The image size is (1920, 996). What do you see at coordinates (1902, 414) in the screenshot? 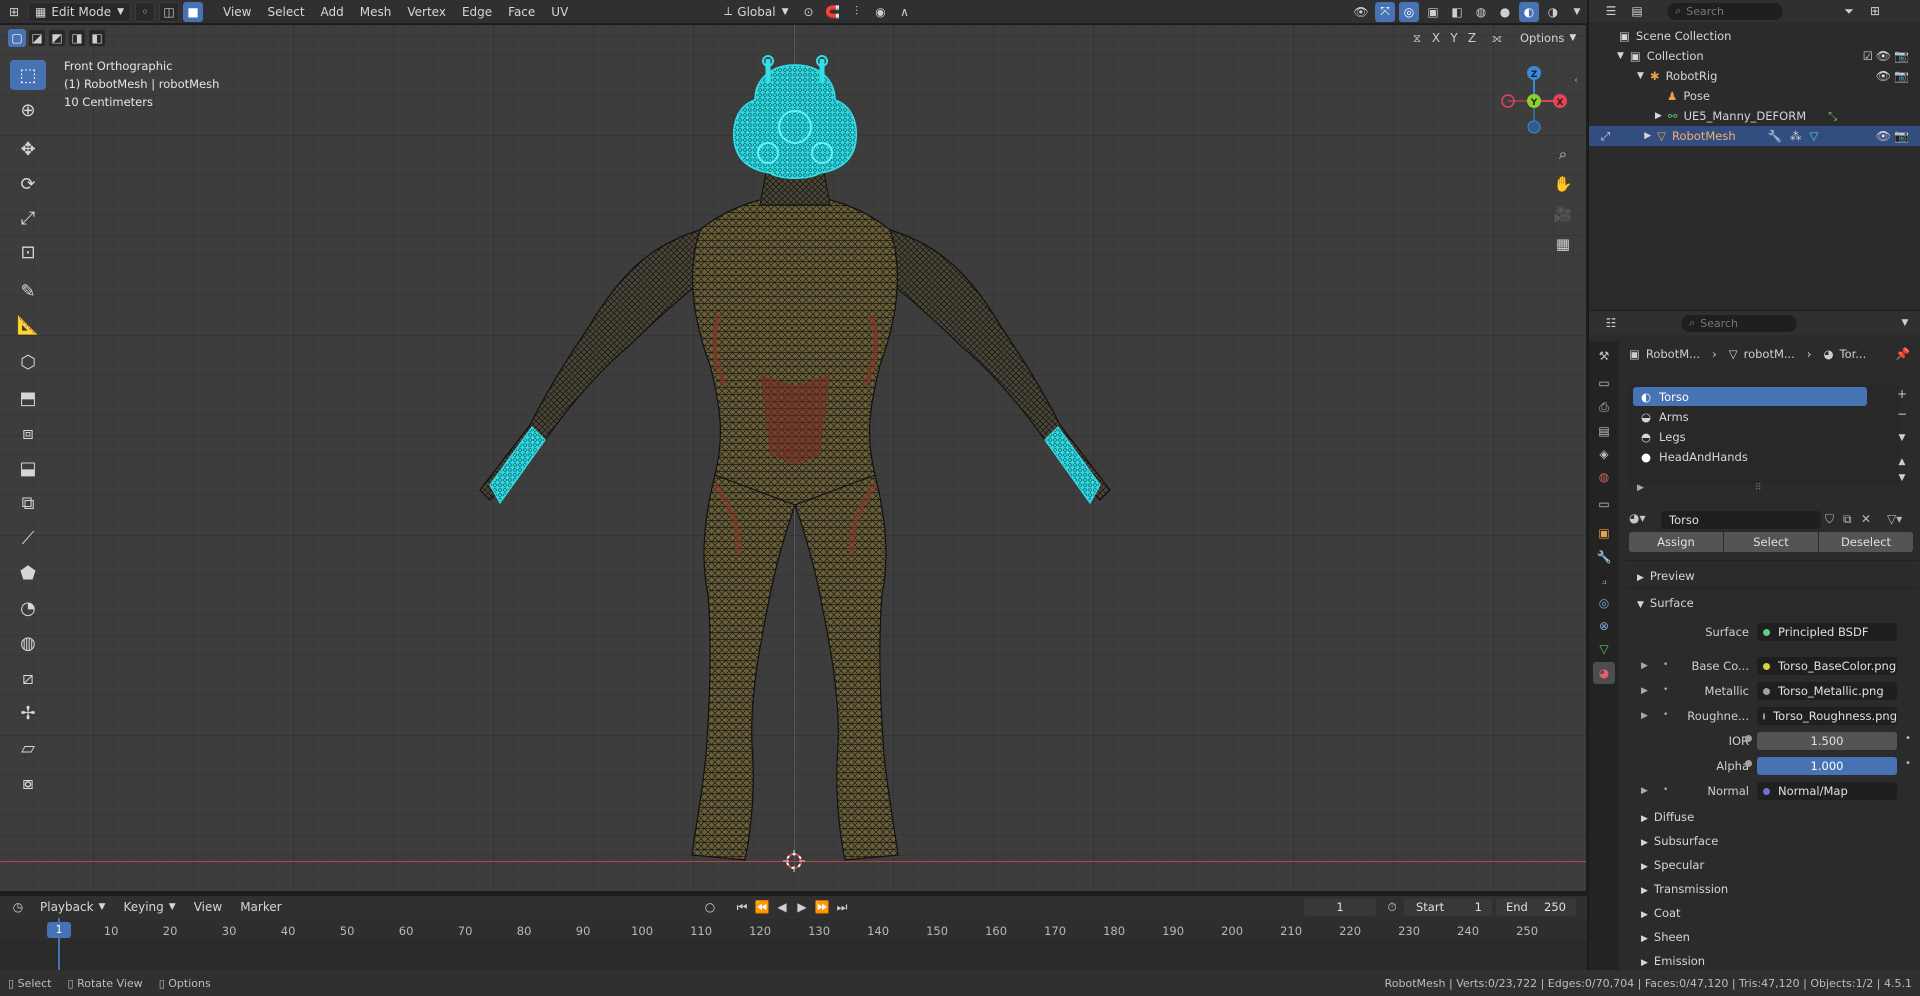
I see `remove-slot-icon: −` at bounding box center [1902, 414].